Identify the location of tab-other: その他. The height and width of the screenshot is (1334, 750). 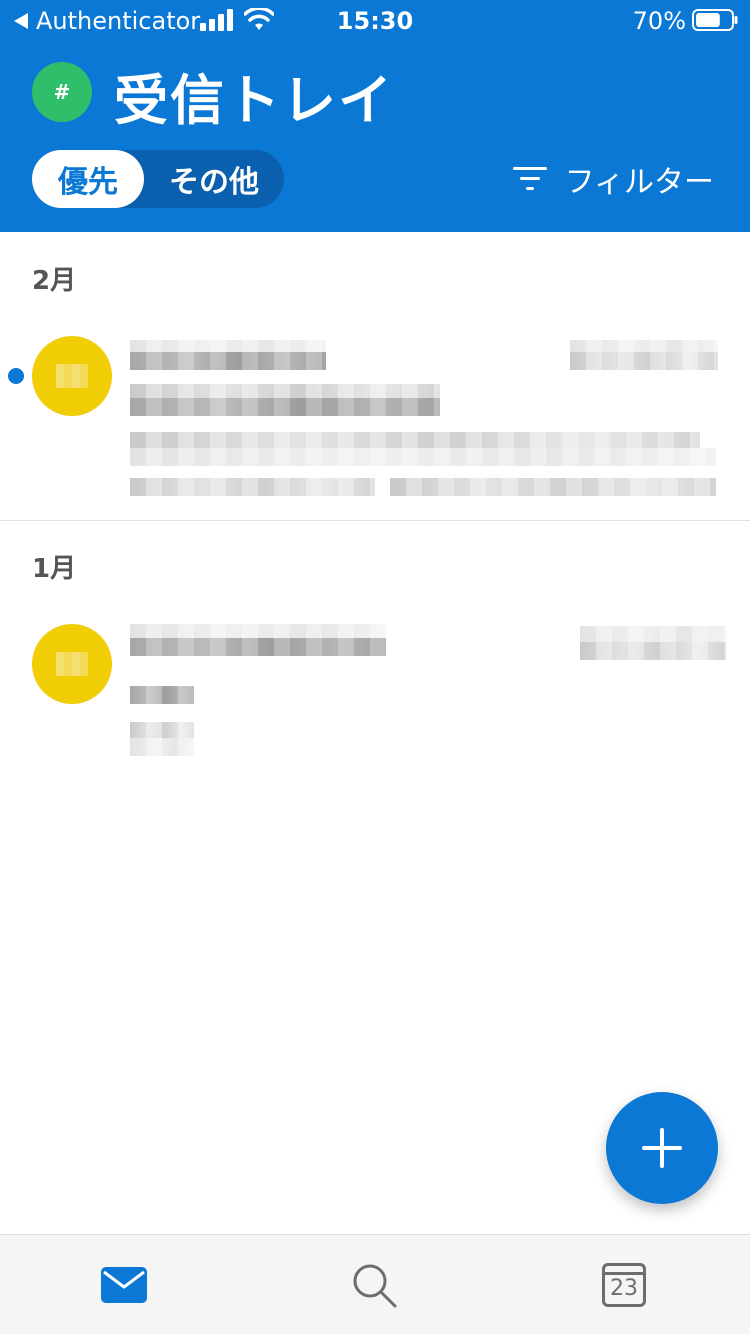
(214, 179).